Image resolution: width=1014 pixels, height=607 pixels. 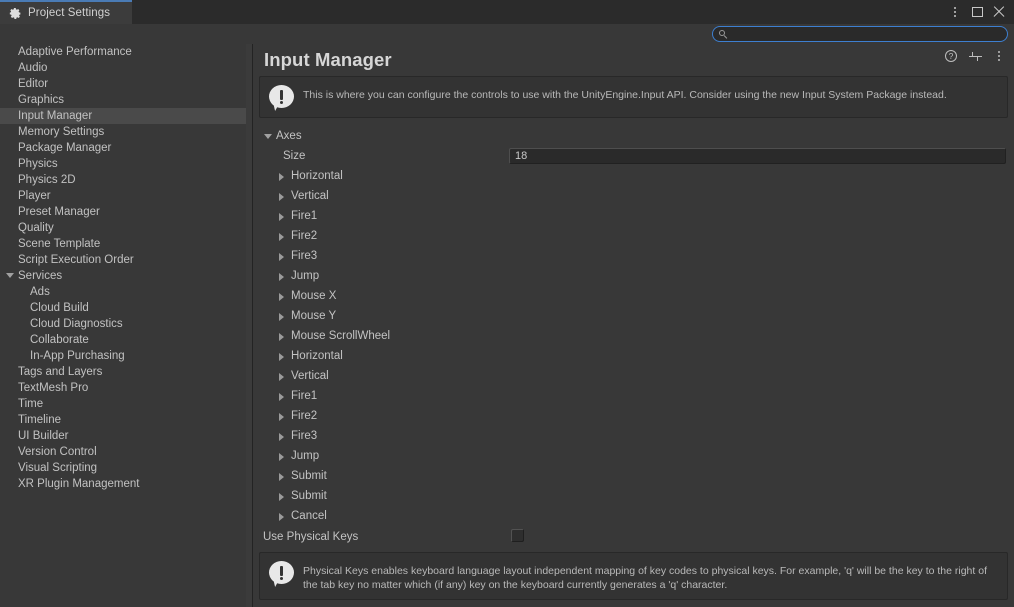 I want to click on sidebar-item-label: Ads, so click(x=40, y=292).